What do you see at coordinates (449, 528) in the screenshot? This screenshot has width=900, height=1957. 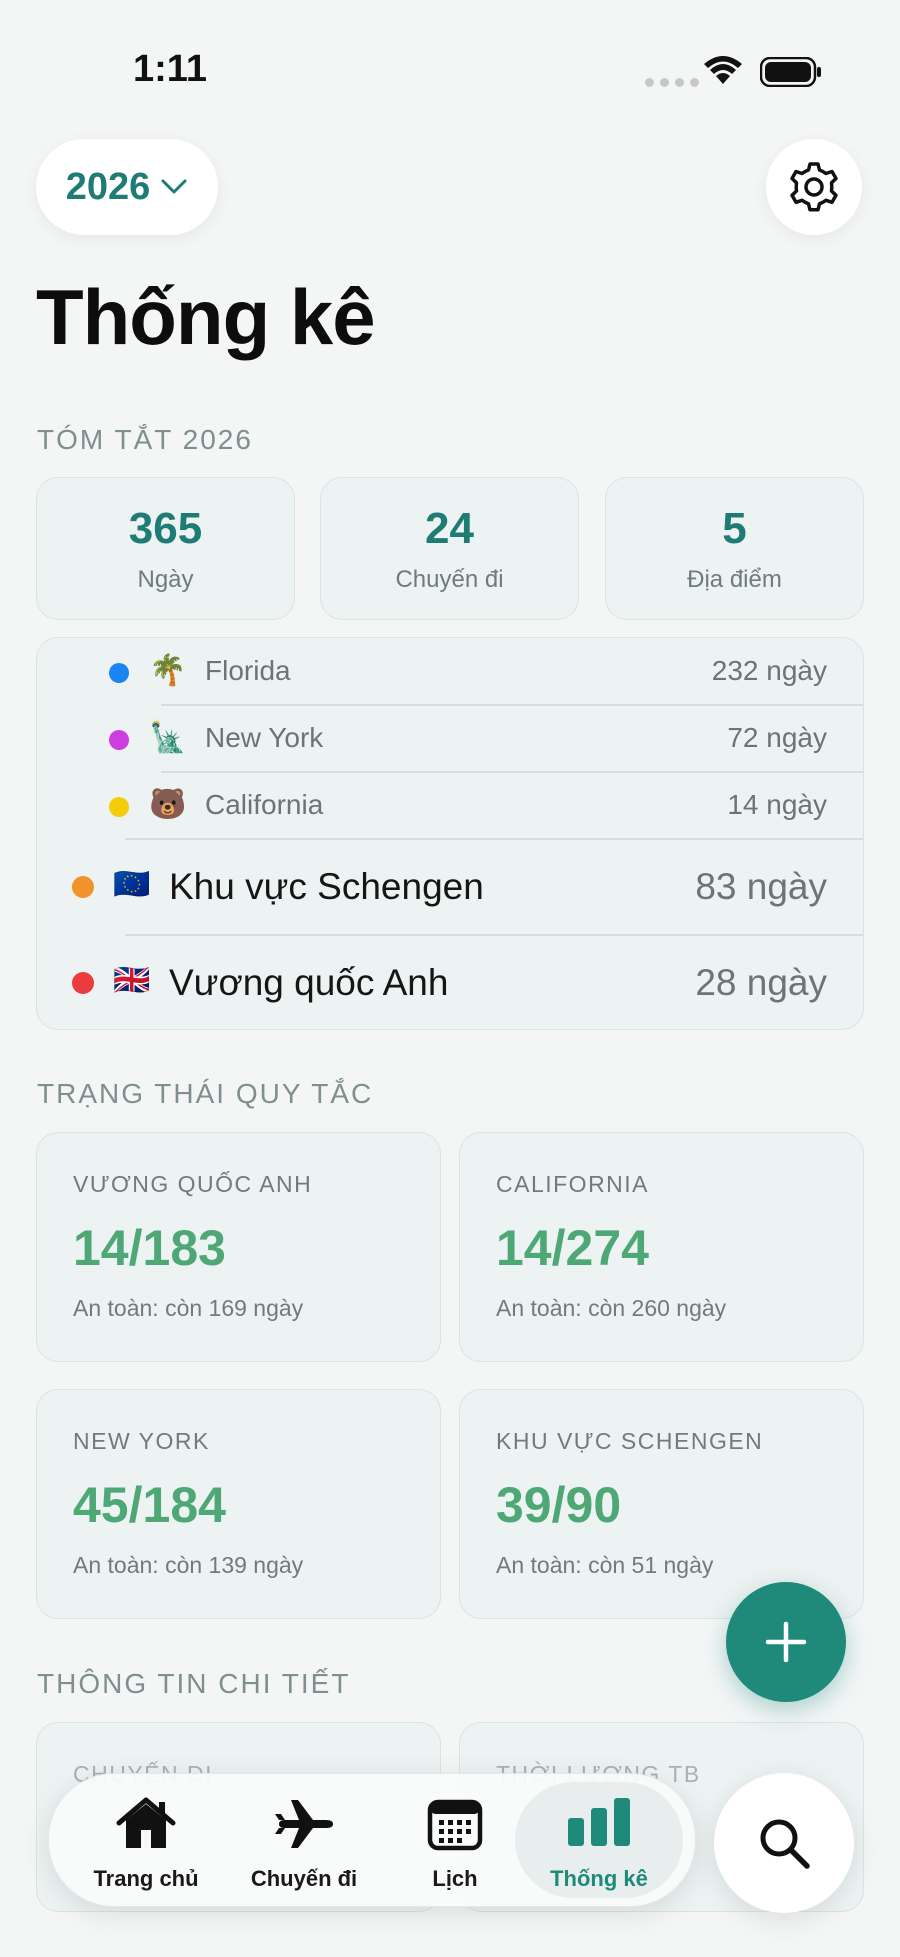 I see `summary-value: 24` at bounding box center [449, 528].